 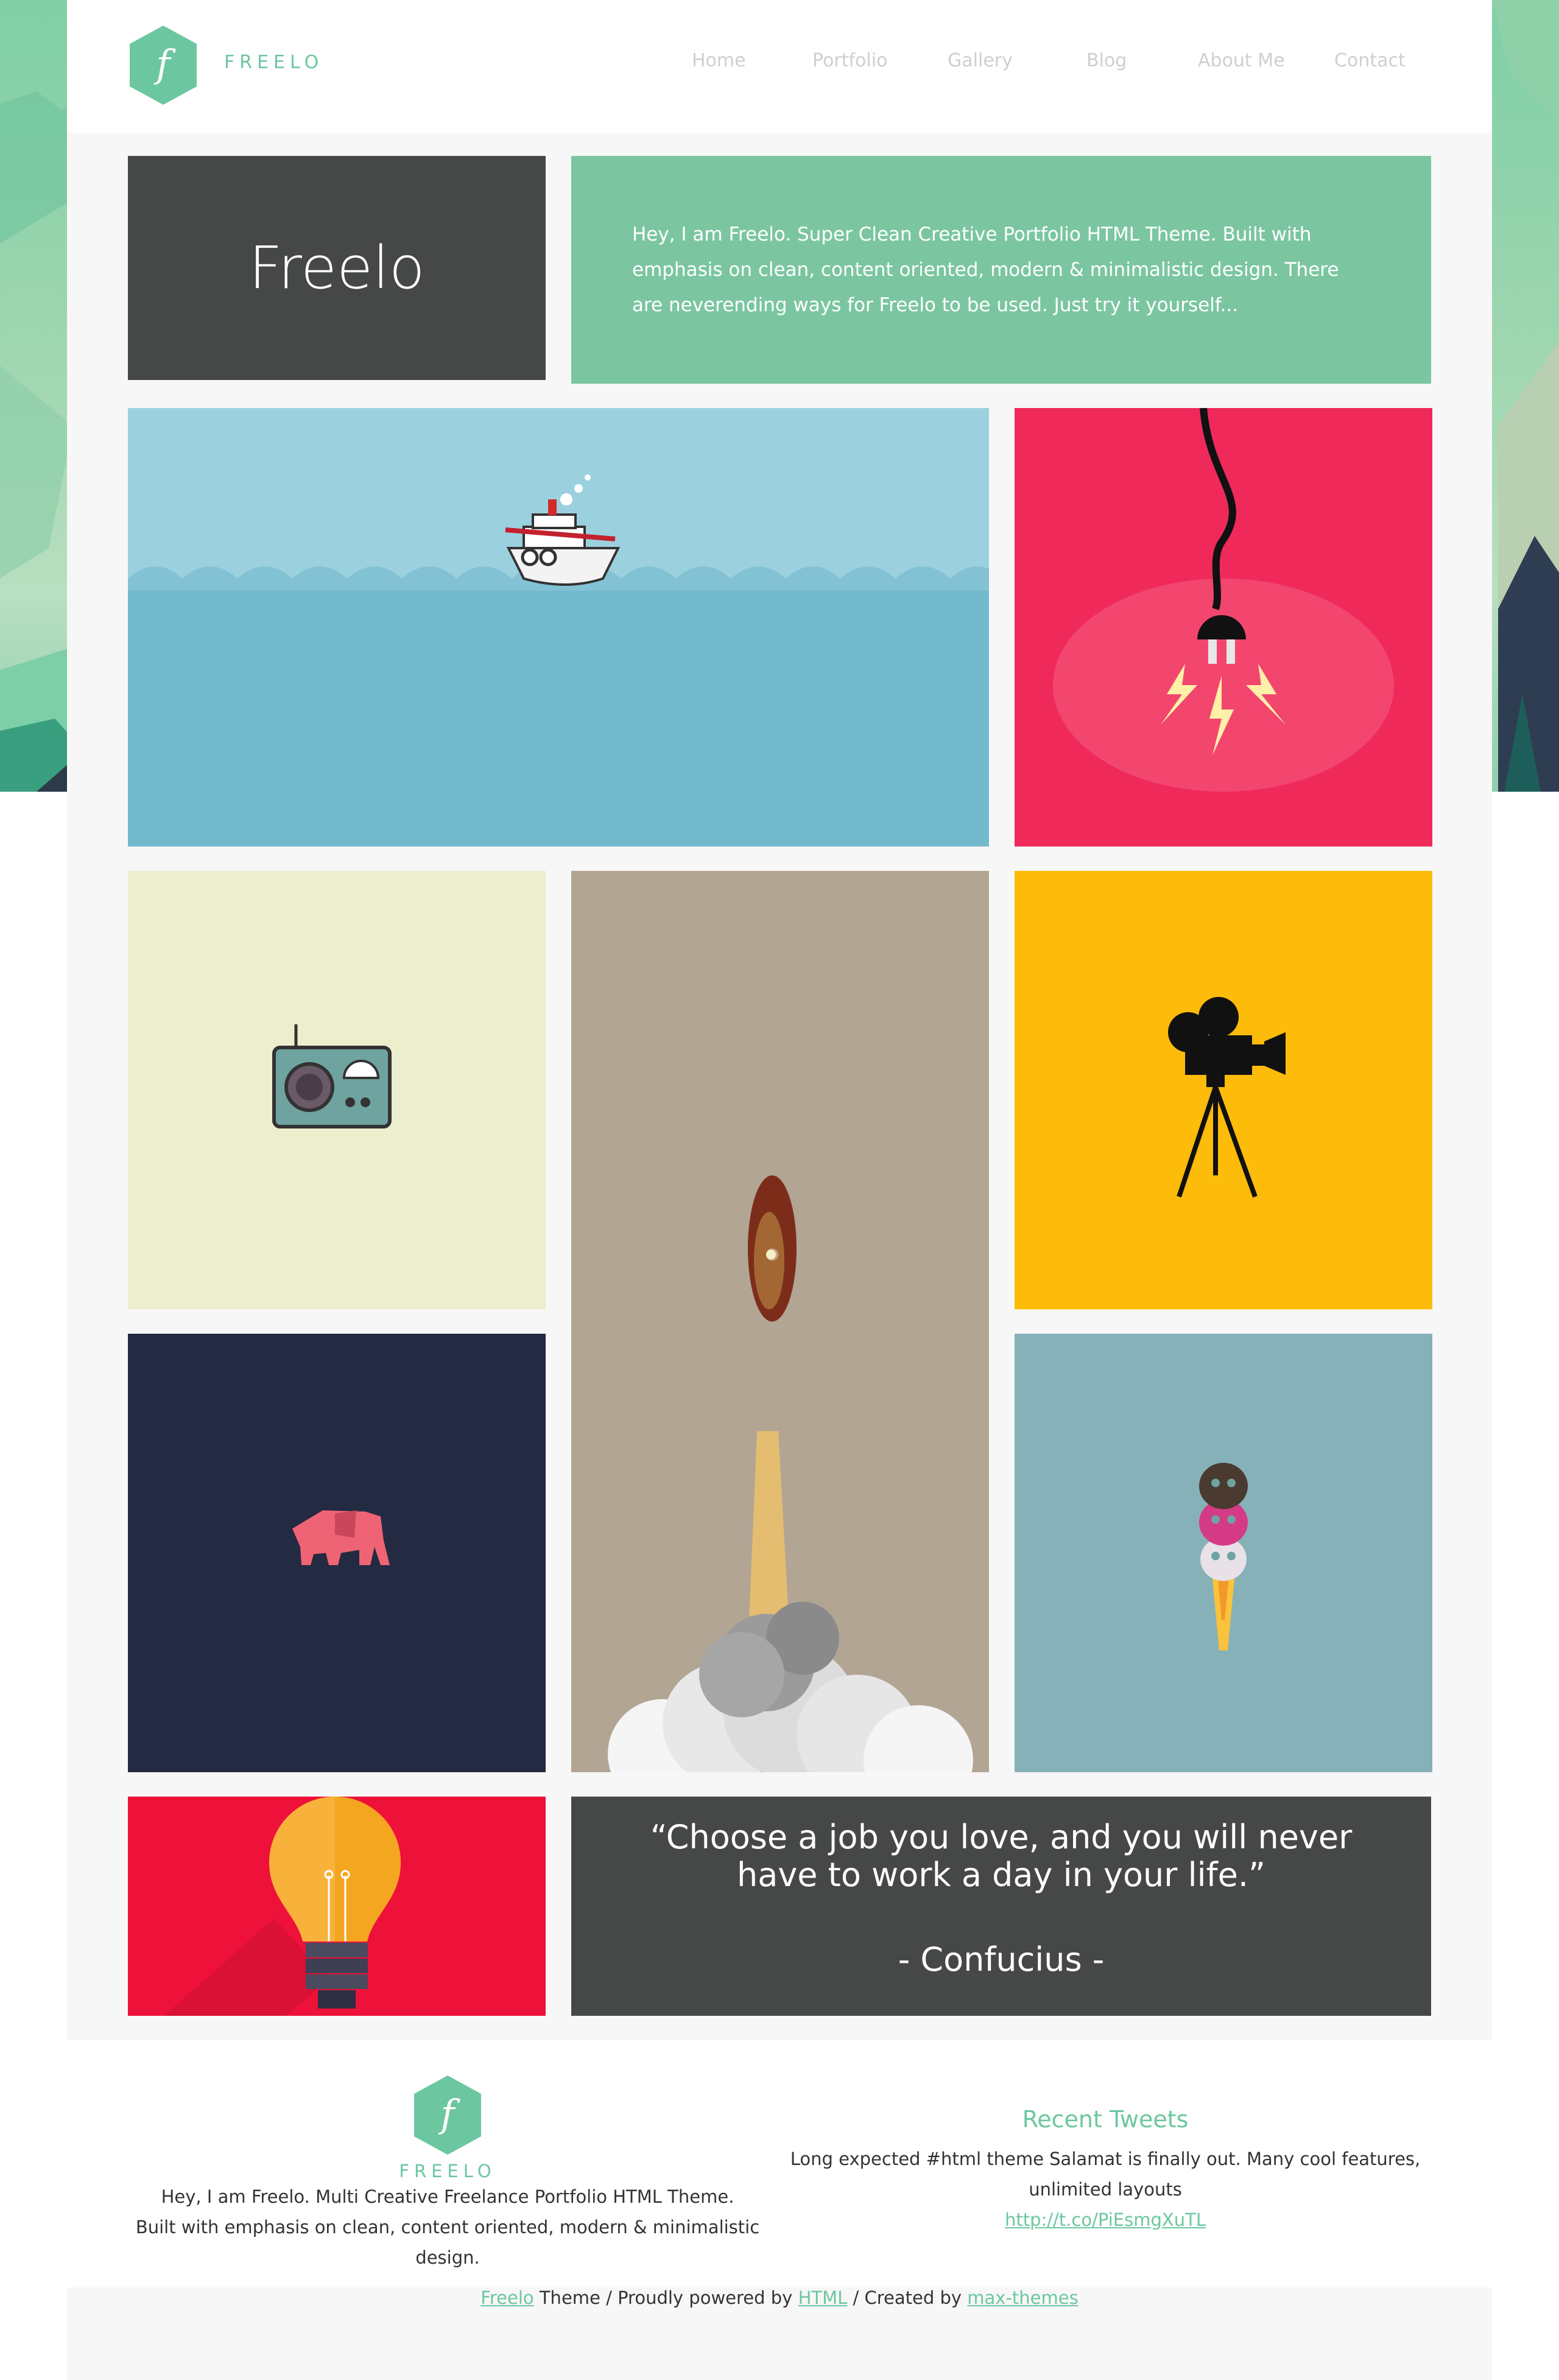 I want to click on brand-name: FREELO, so click(x=274, y=63).